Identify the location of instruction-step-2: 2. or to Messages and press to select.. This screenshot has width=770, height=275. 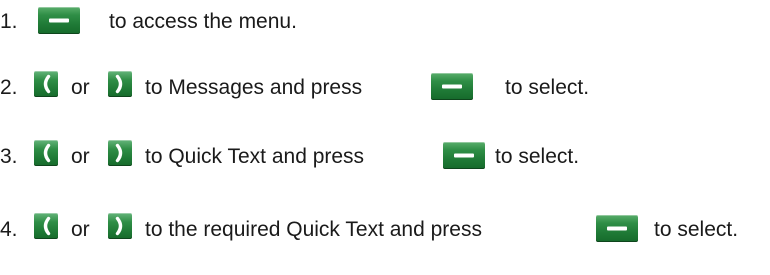
(385, 88).